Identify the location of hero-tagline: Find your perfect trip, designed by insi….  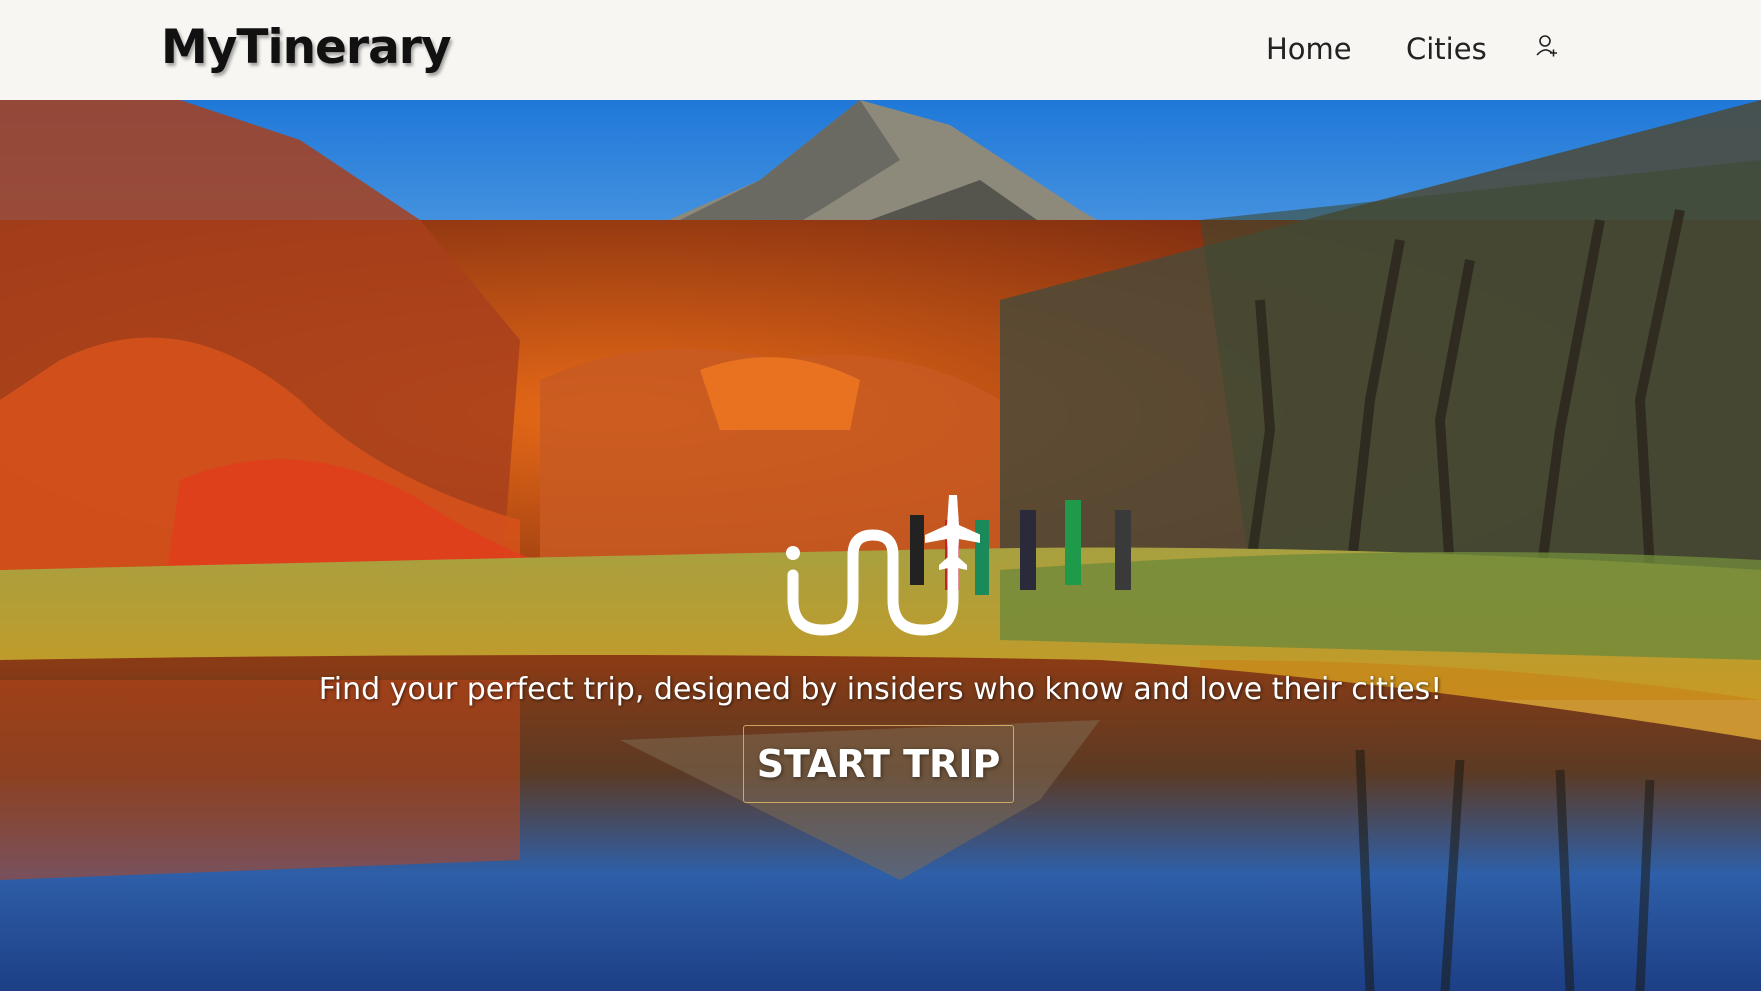
(880, 689).